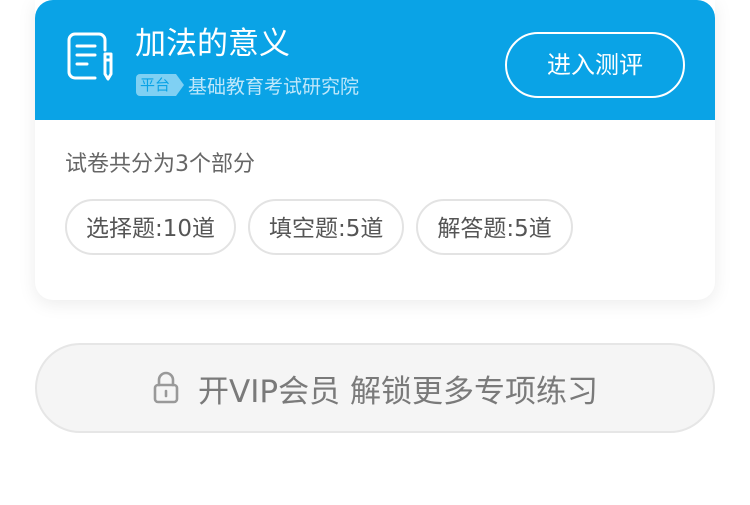 The width and height of the screenshot is (750, 505). I want to click on publisher-name: 基础教育考试研究院, so click(274, 86).